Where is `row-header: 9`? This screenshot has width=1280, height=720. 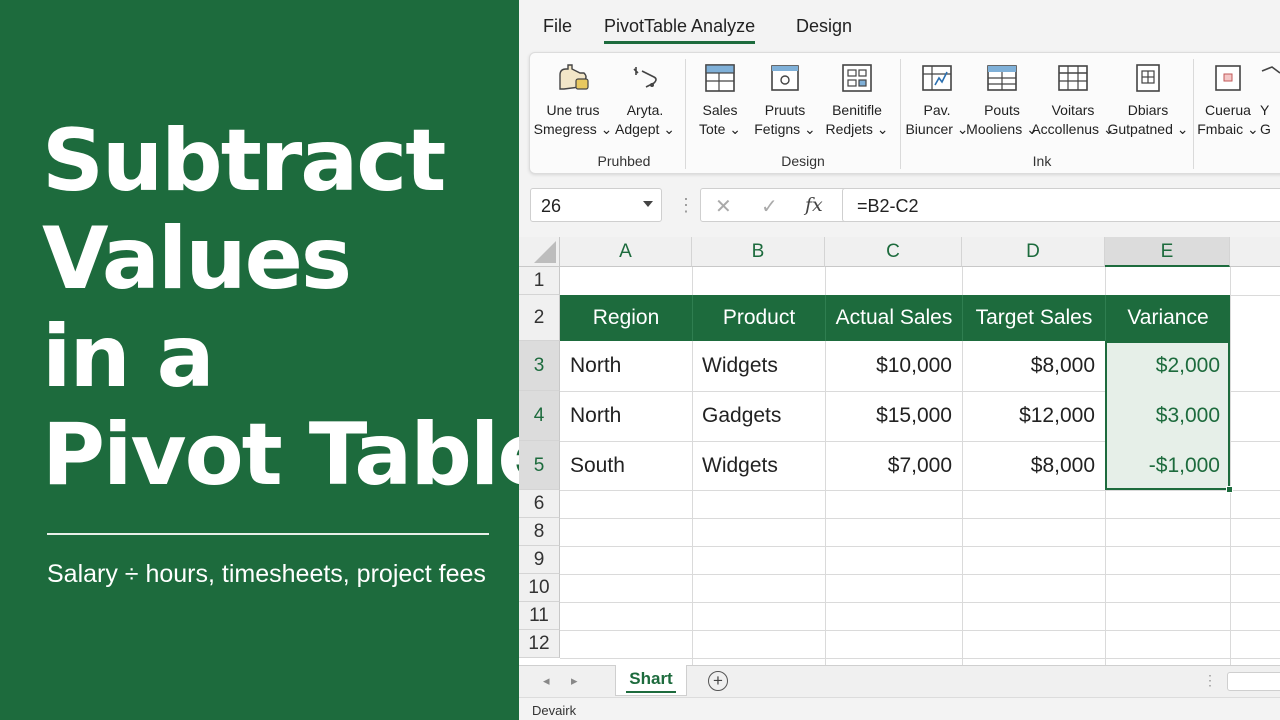 row-header: 9 is located at coordinates (539, 560).